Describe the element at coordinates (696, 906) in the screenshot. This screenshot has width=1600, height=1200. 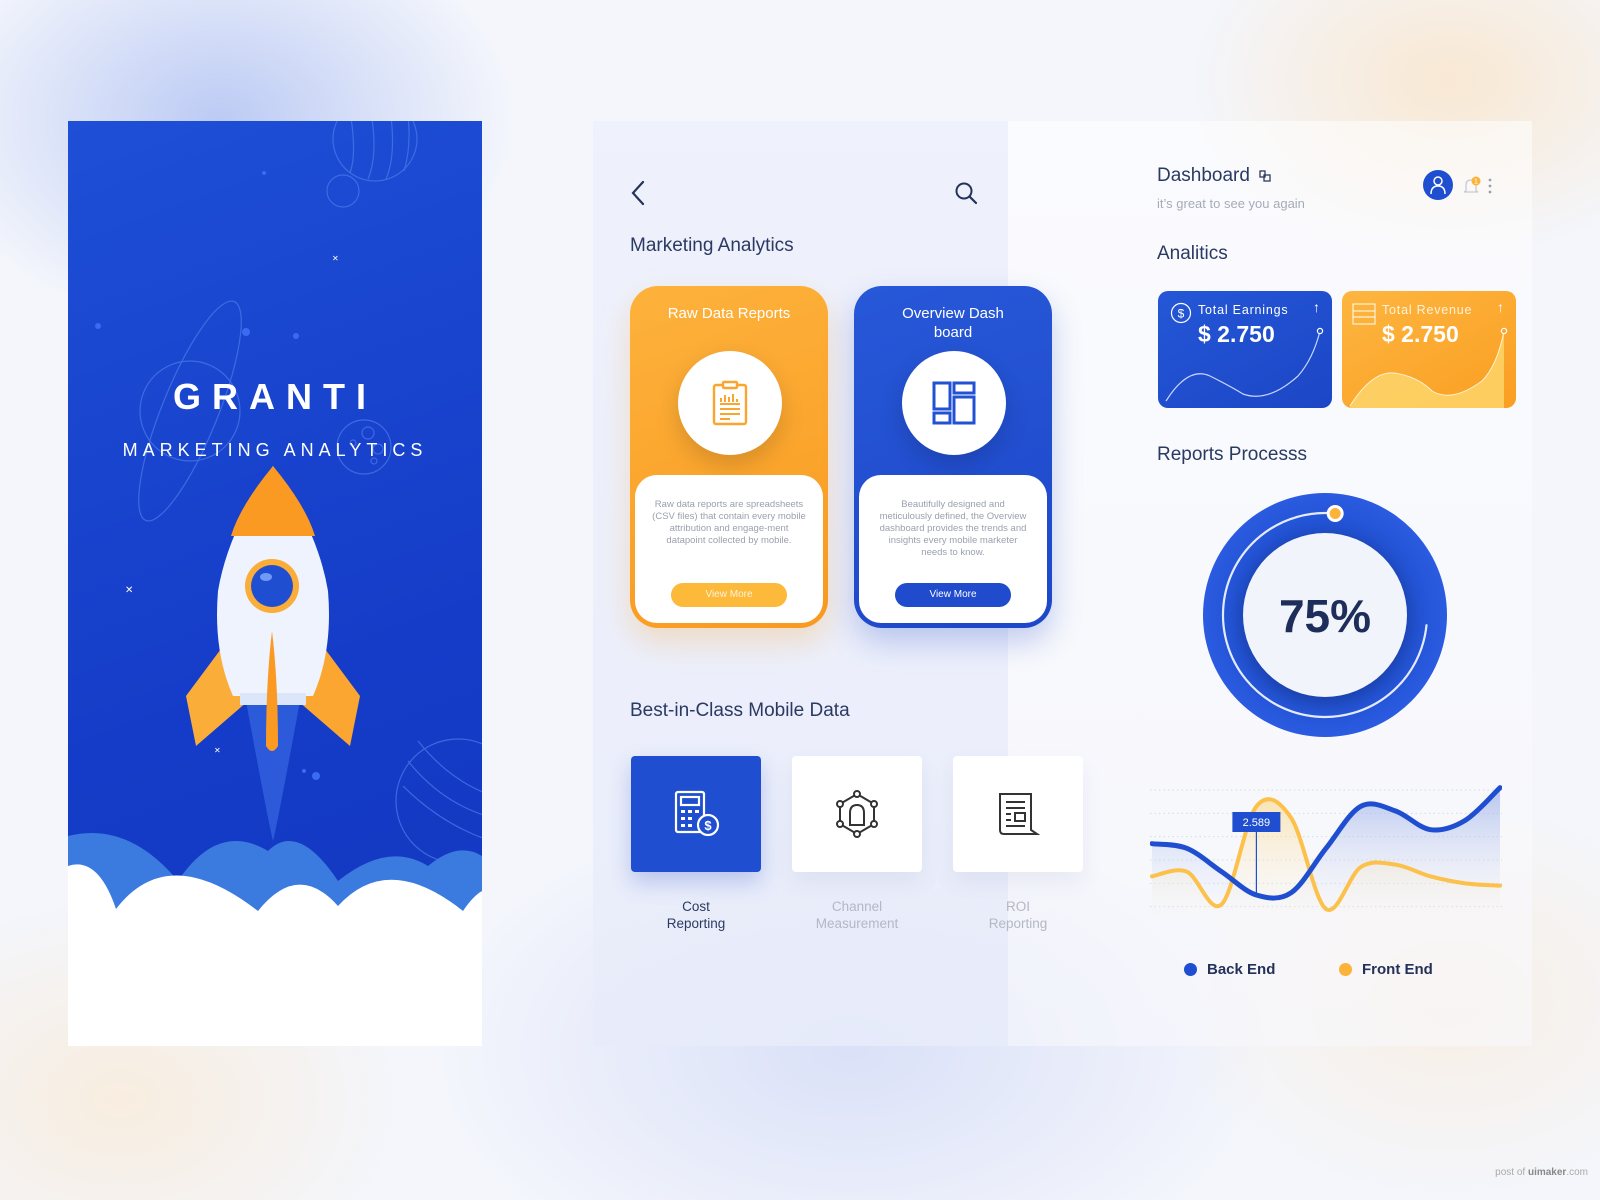
I see `tile-label-line: Cost` at that location.